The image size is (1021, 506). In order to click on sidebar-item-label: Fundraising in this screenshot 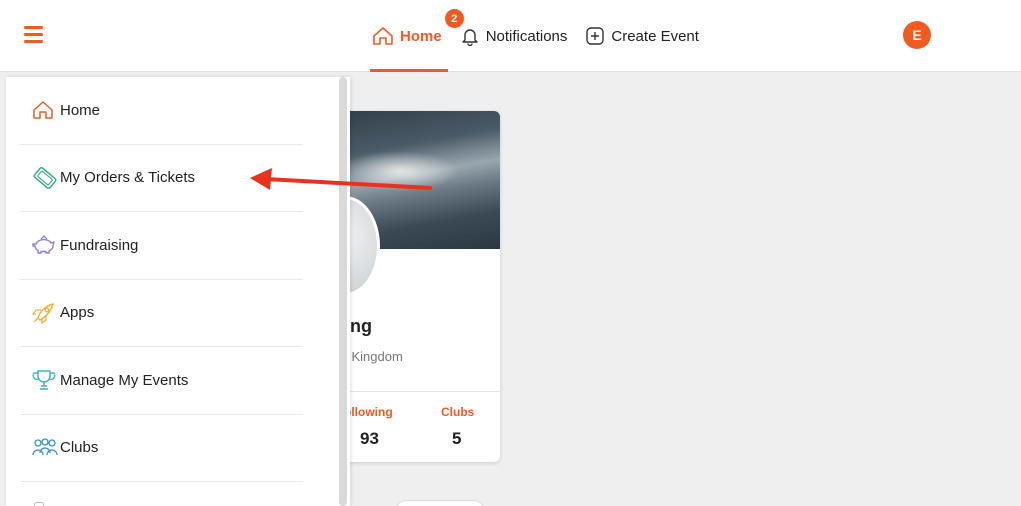, I will do `click(99, 245)`.